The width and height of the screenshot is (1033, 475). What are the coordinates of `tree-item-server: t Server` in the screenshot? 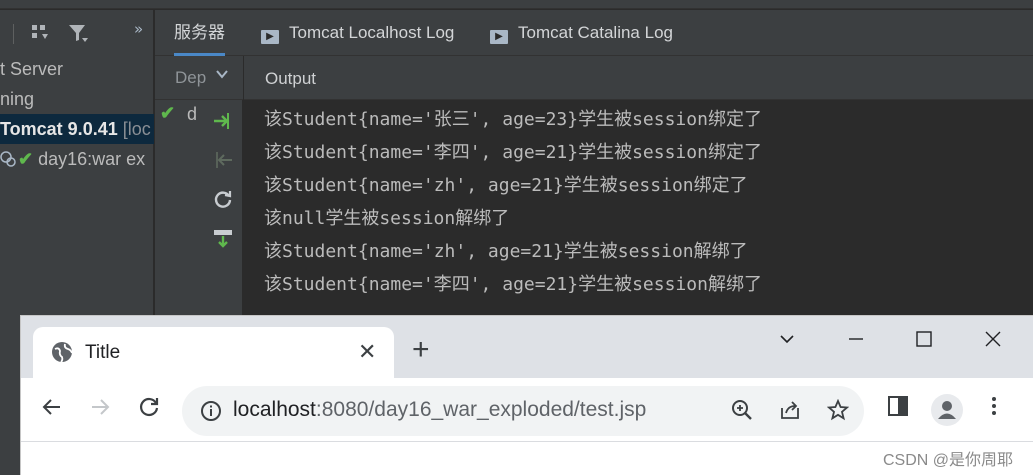 It's located at (77, 69).